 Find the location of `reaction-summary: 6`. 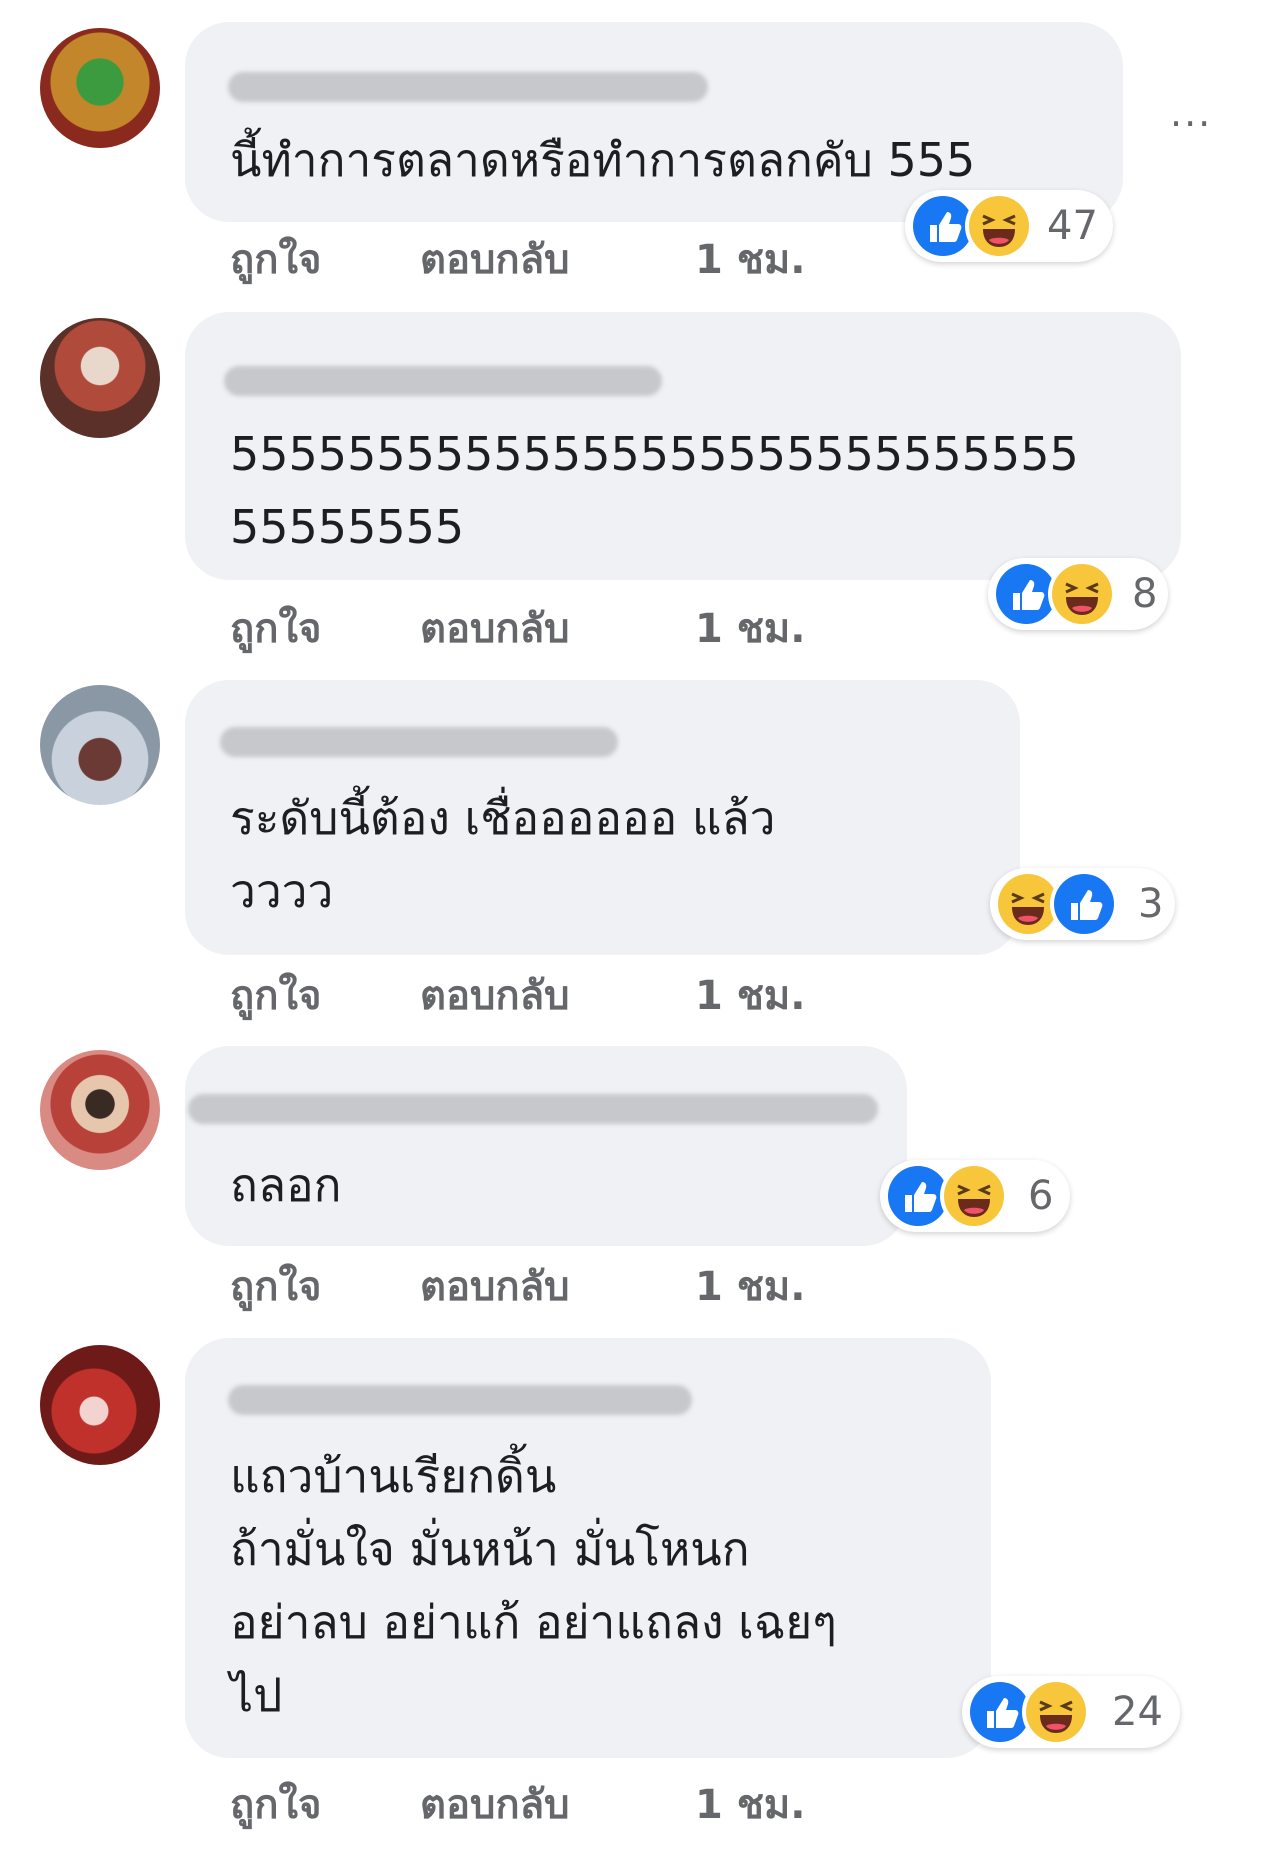

reaction-summary: 6 is located at coordinates (975, 1196).